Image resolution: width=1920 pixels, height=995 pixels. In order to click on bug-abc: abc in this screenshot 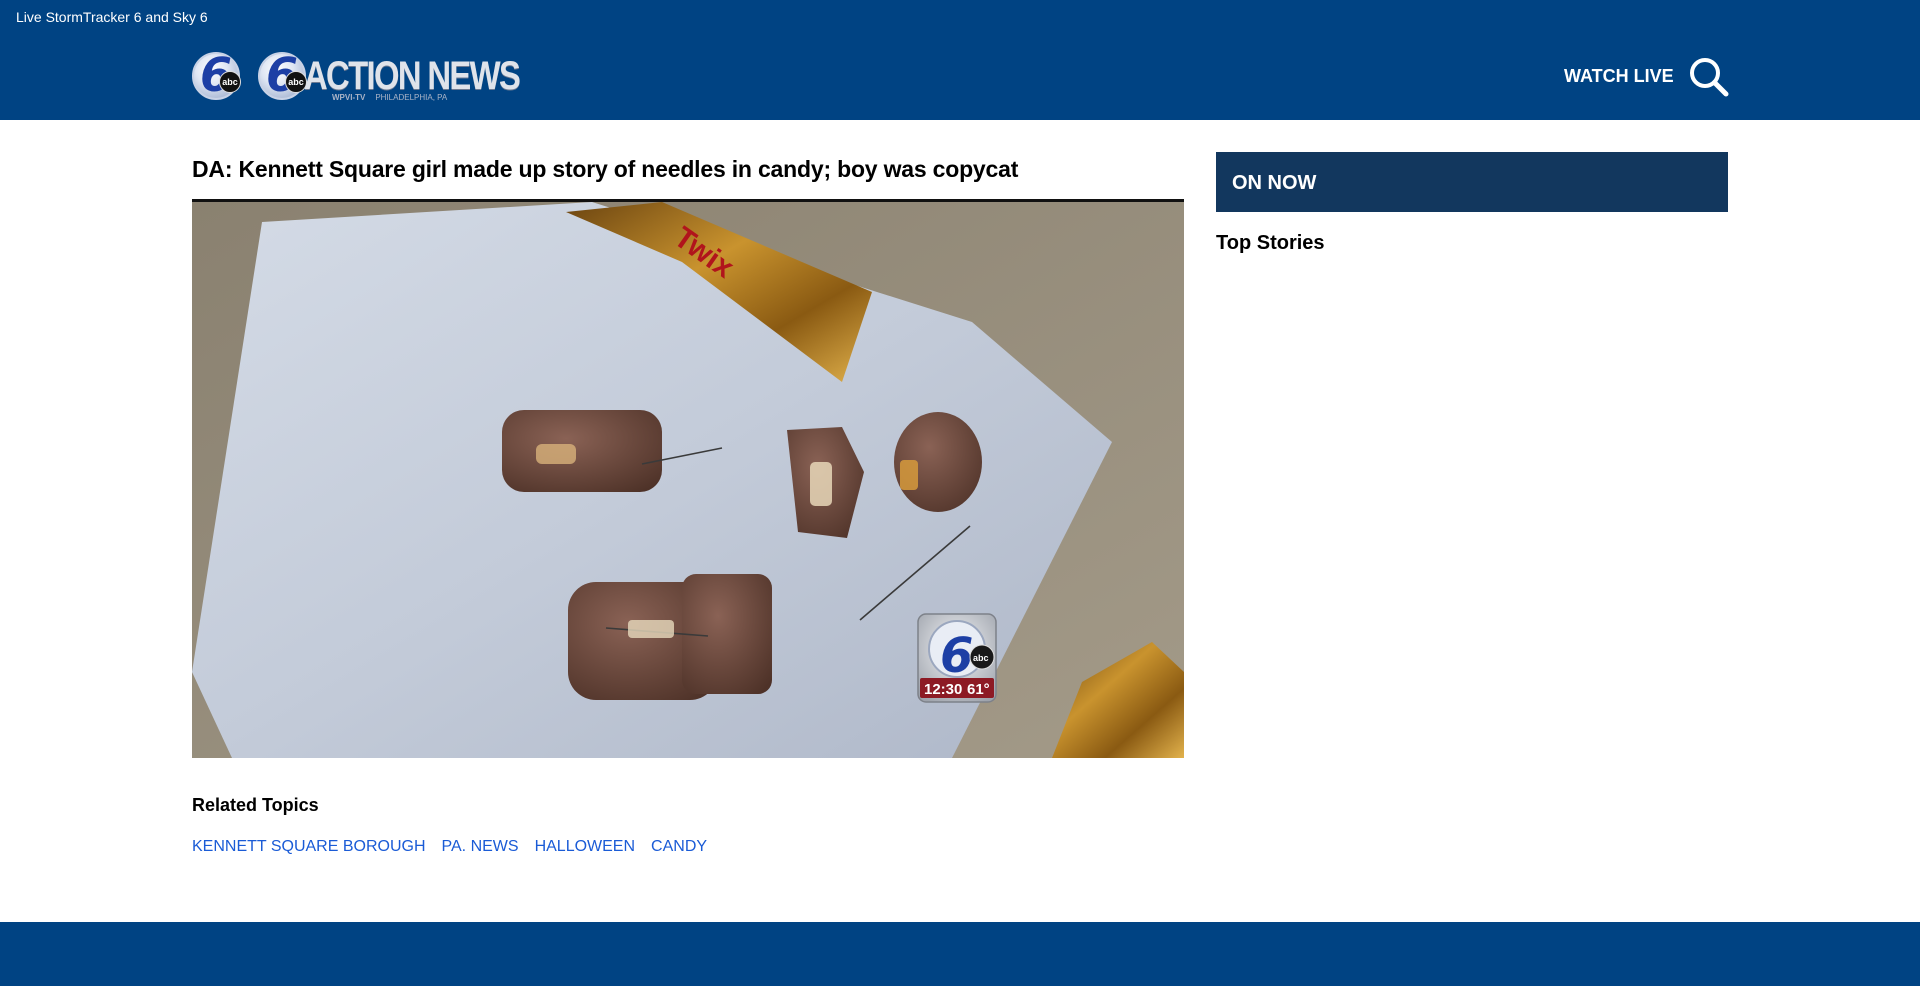, I will do `click(981, 658)`.